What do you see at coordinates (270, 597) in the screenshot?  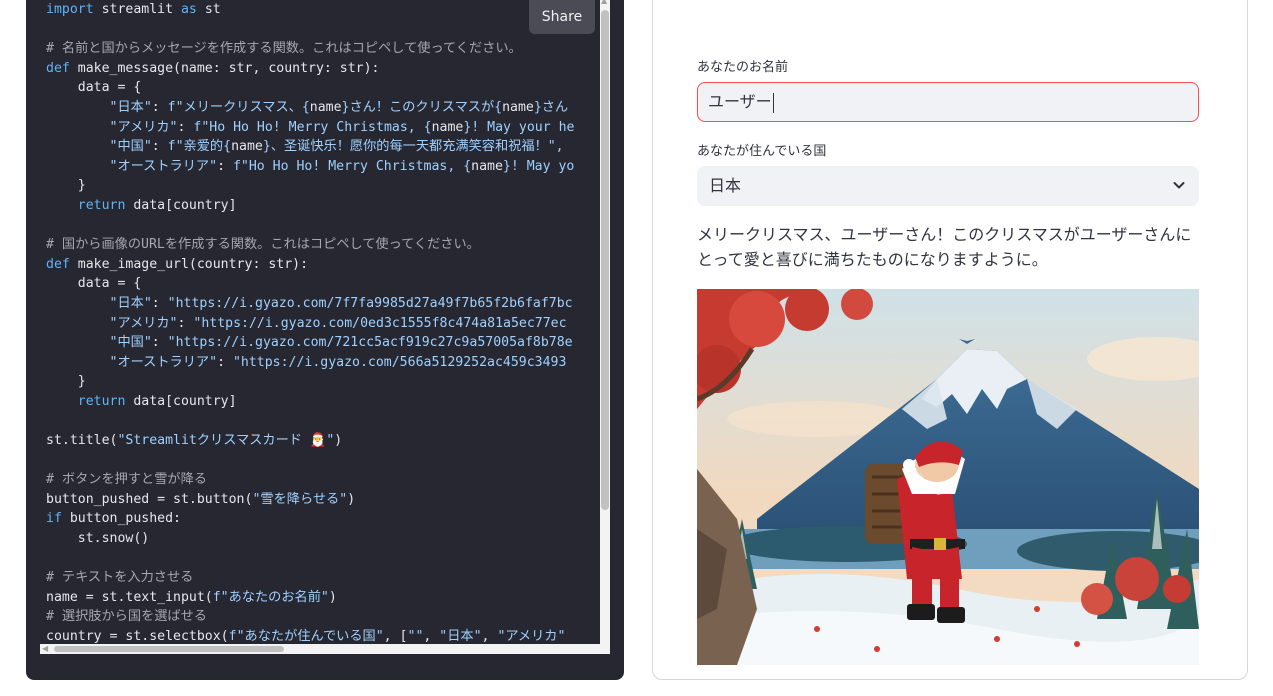 I see `code-token: f"あなたのお名前"` at bounding box center [270, 597].